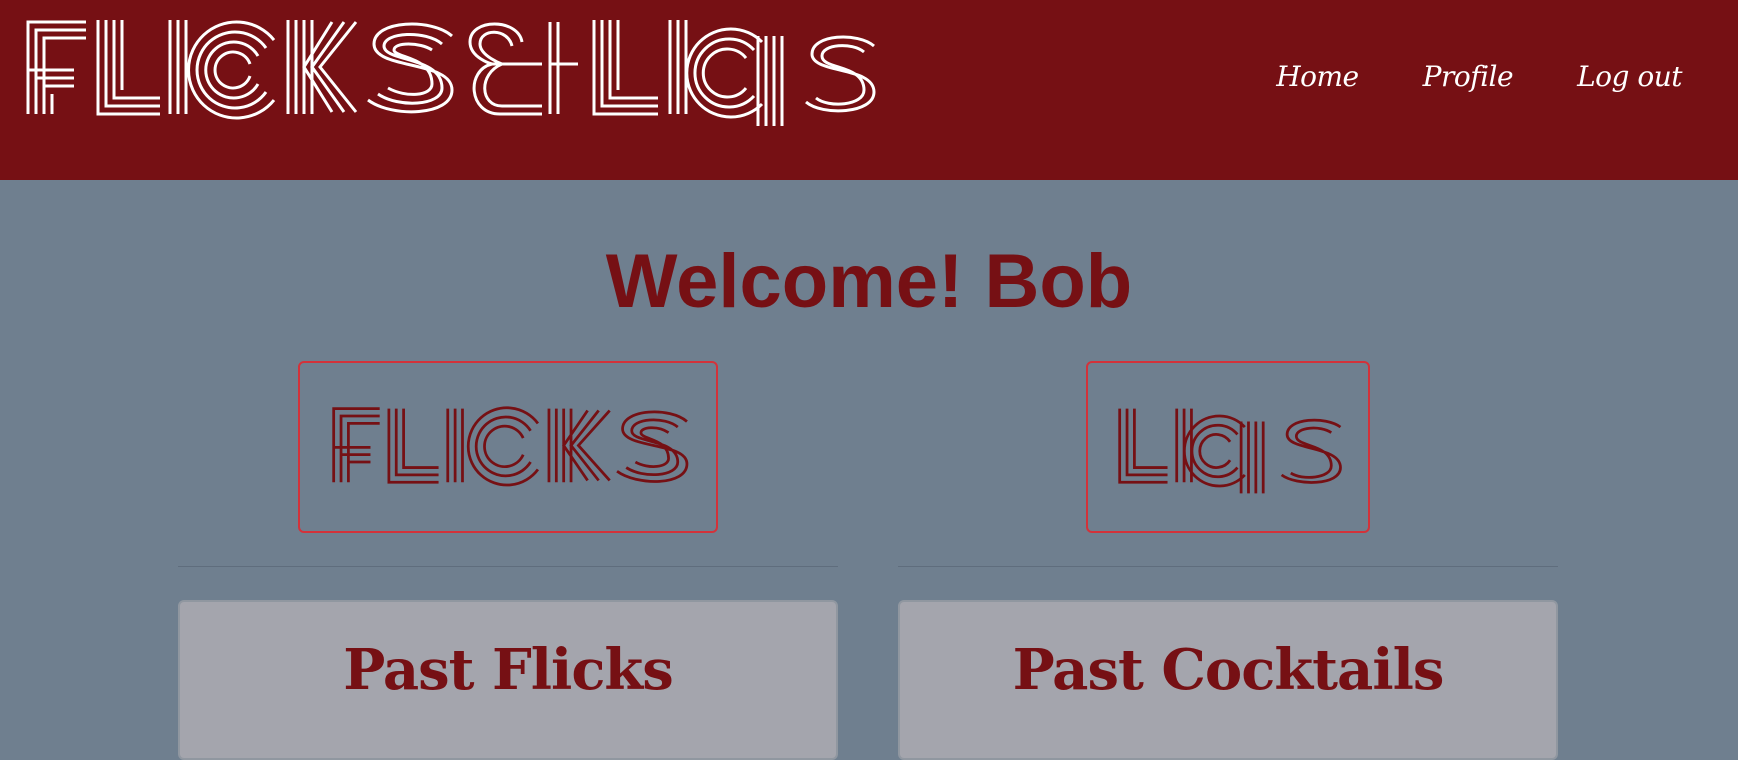 Image resolution: width=1738 pixels, height=760 pixels. I want to click on nav-links: Home Profile Log out, so click(1479, 76).